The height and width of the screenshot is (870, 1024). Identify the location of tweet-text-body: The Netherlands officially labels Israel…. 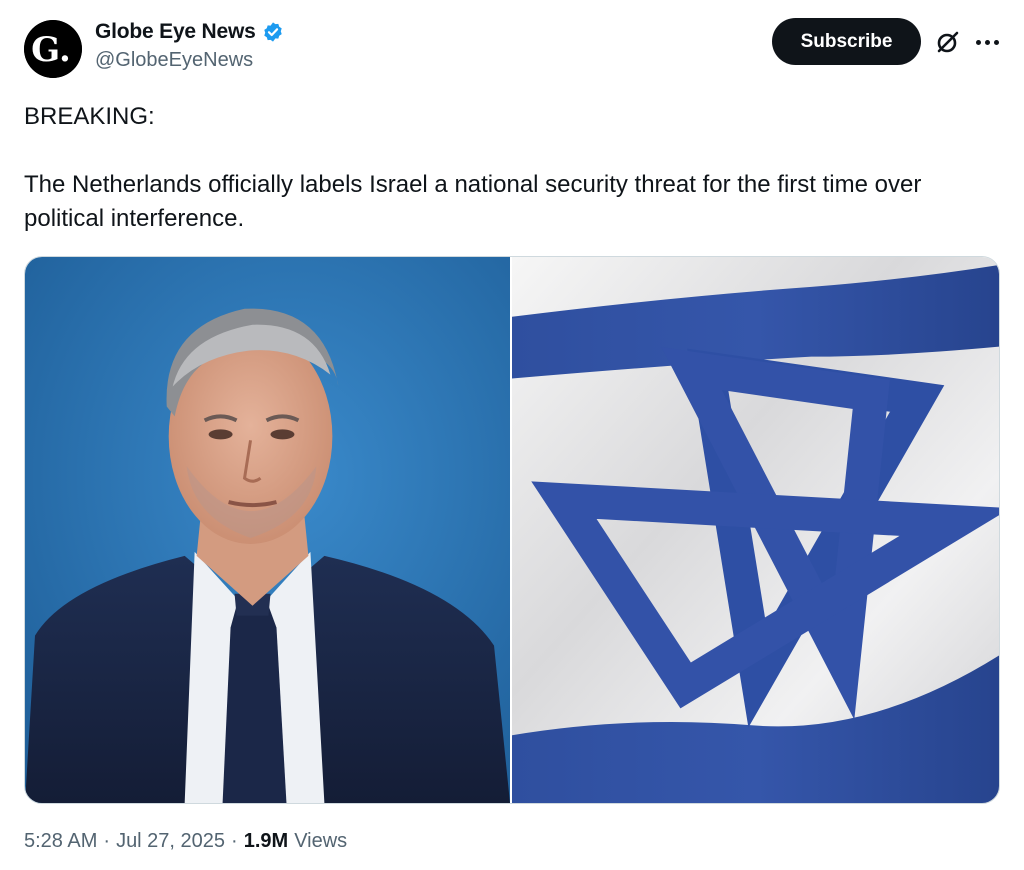
(473, 201).